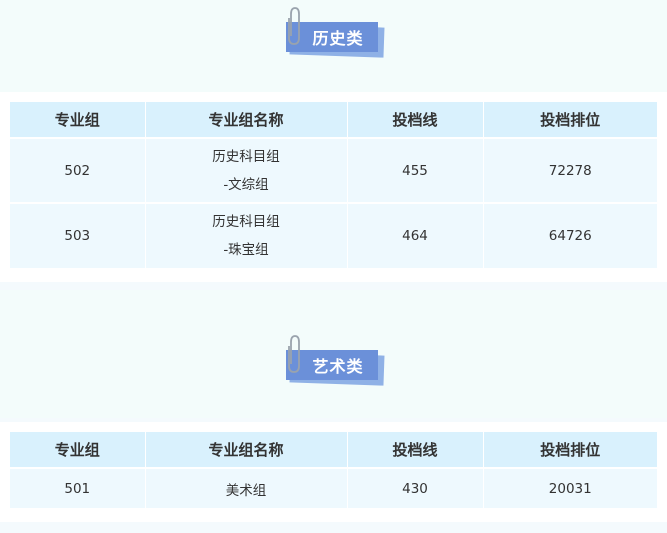  Describe the element at coordinates (78, 170) in the screenshot. I see `cell-group: 502` at that location.